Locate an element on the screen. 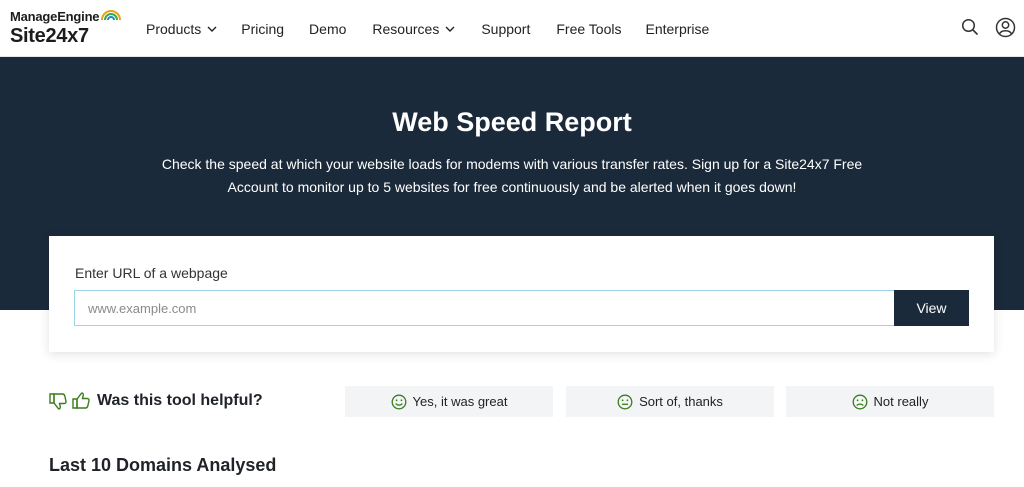  url-input is located at coordinates (484, 308).